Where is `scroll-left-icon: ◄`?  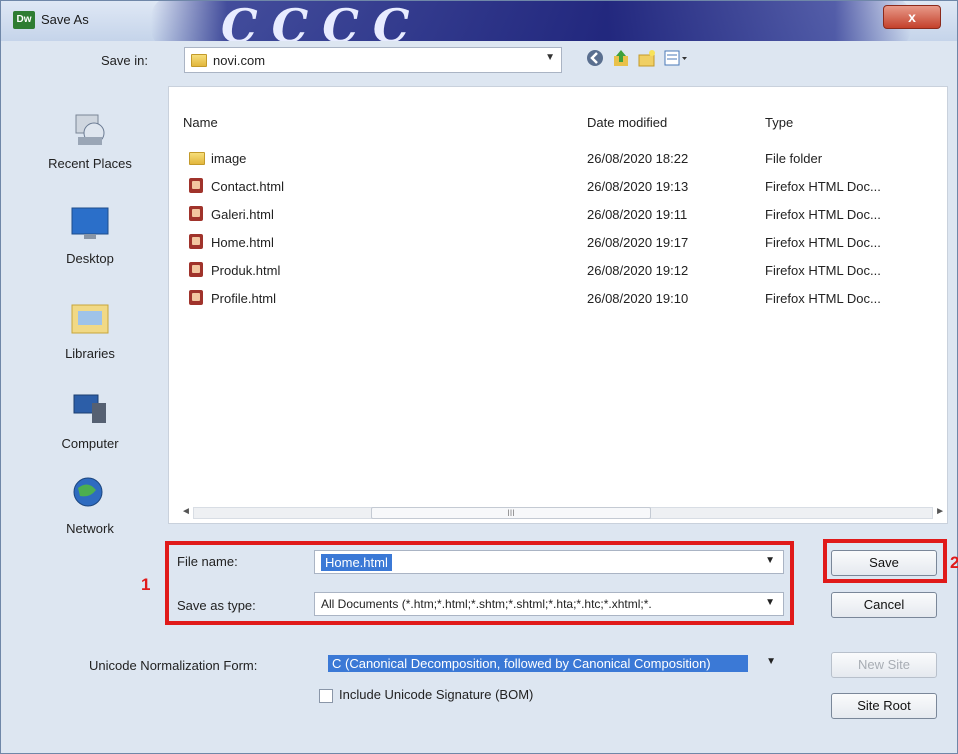
scroll-left-icon: ◄ is located at coordinates (186, 511).